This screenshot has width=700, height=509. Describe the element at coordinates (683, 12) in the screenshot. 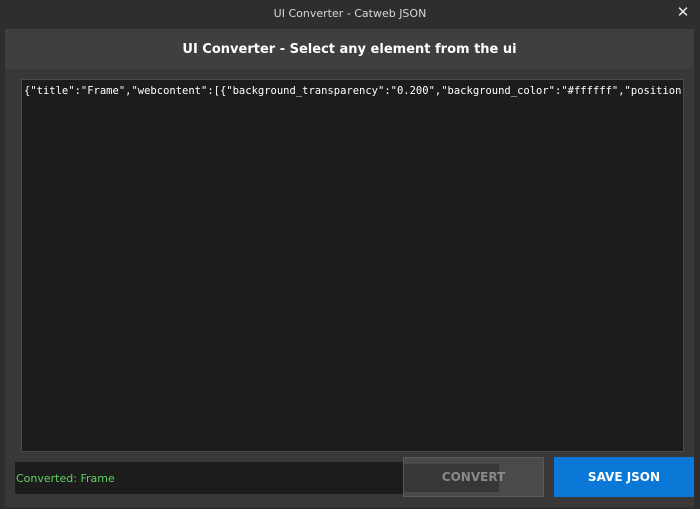

I see `close-icon: ✕` at that location.